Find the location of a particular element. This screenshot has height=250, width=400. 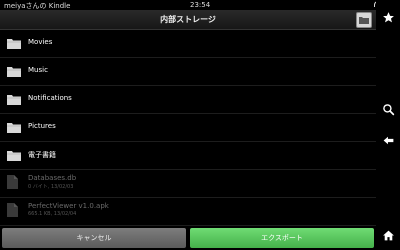

list-item-label: PerfectViewer v1.0.apk is located at coordinates (68, 206).